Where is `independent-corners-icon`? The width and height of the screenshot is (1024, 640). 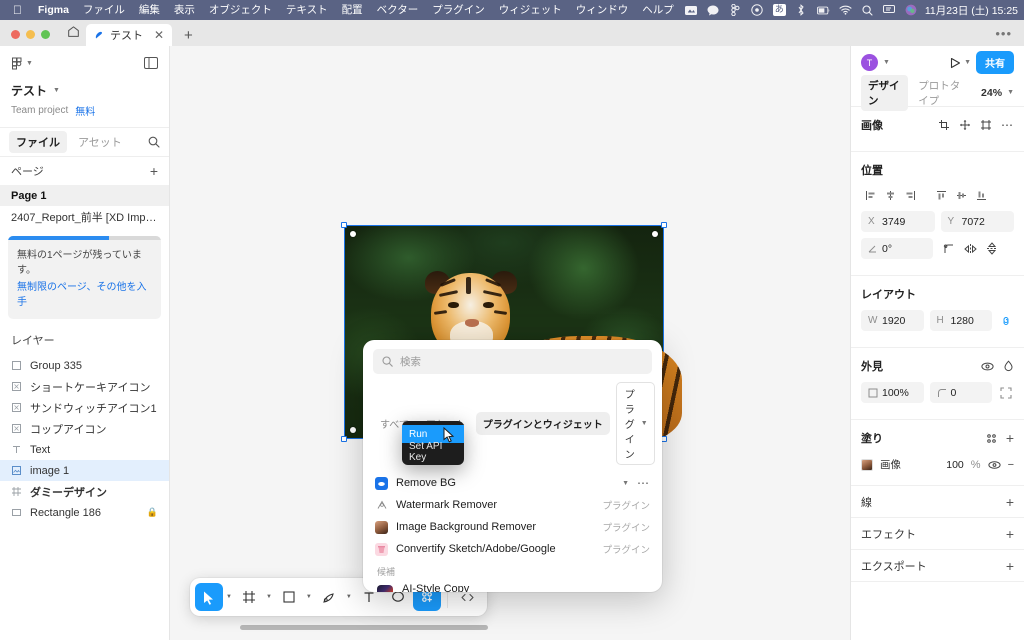 independent-corners-icon is located at coordinates (1006, 393).